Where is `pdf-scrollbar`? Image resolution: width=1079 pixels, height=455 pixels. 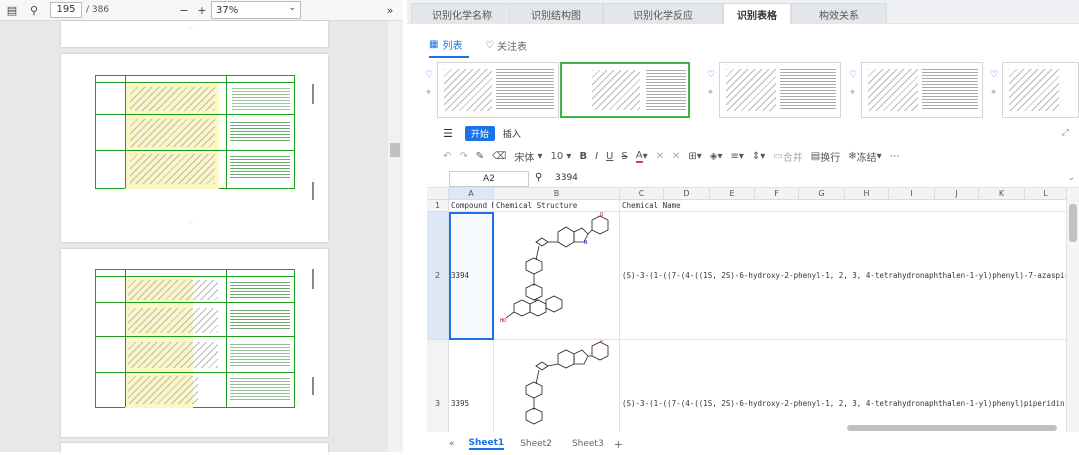
pdf-scrollbar is located at coordinates (395, 236).